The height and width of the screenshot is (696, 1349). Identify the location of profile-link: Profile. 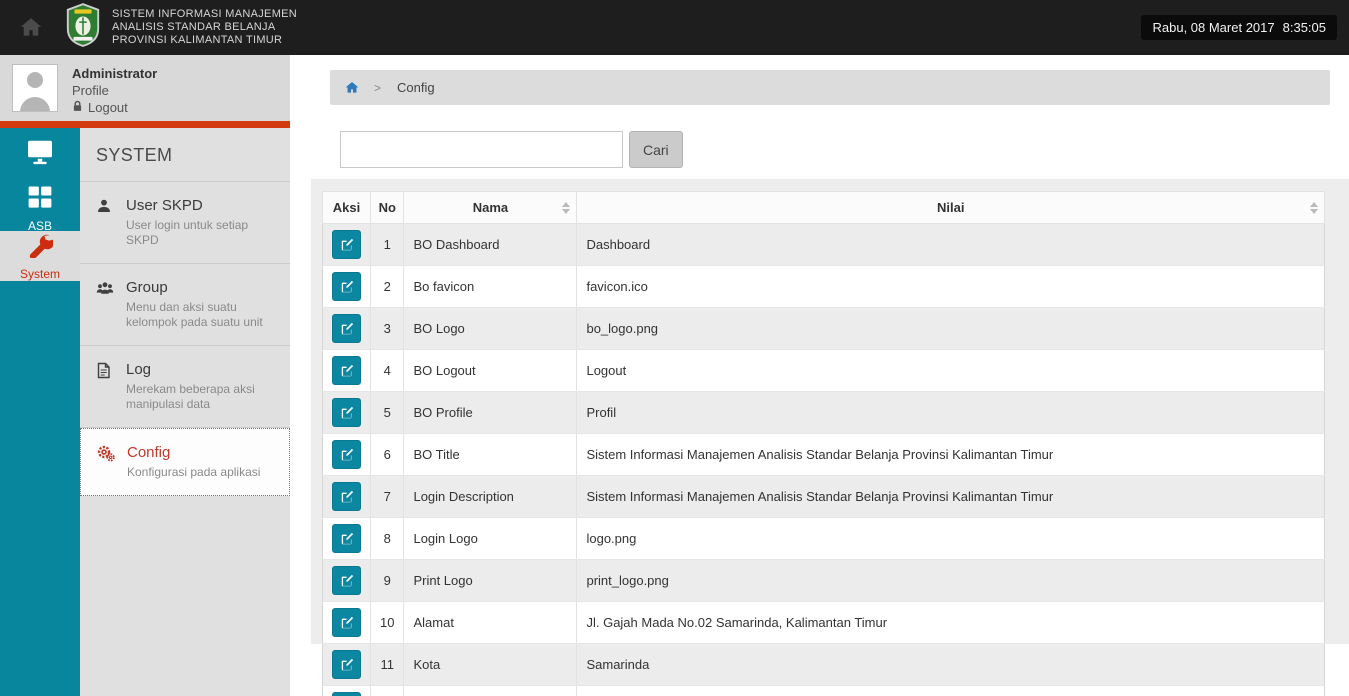
(114, 90).